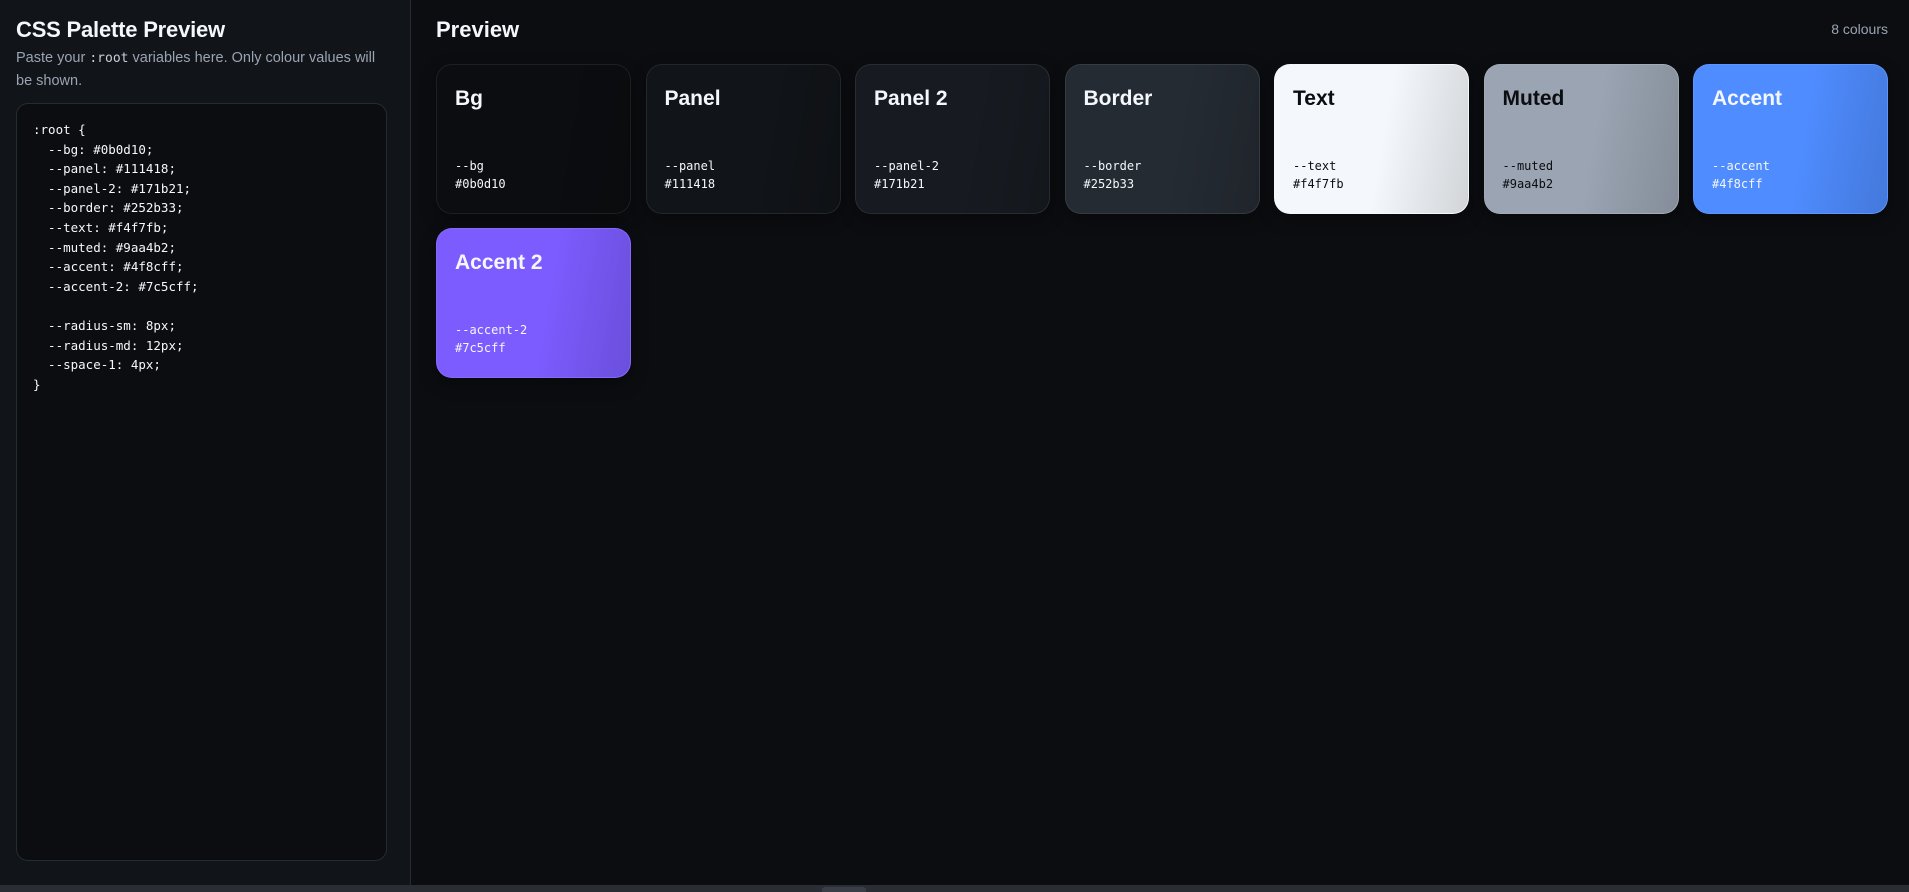 The width and height of the screenshot is (1909, 892). I want to click on swatch-meta: --panel #111418, so click(690, 175).